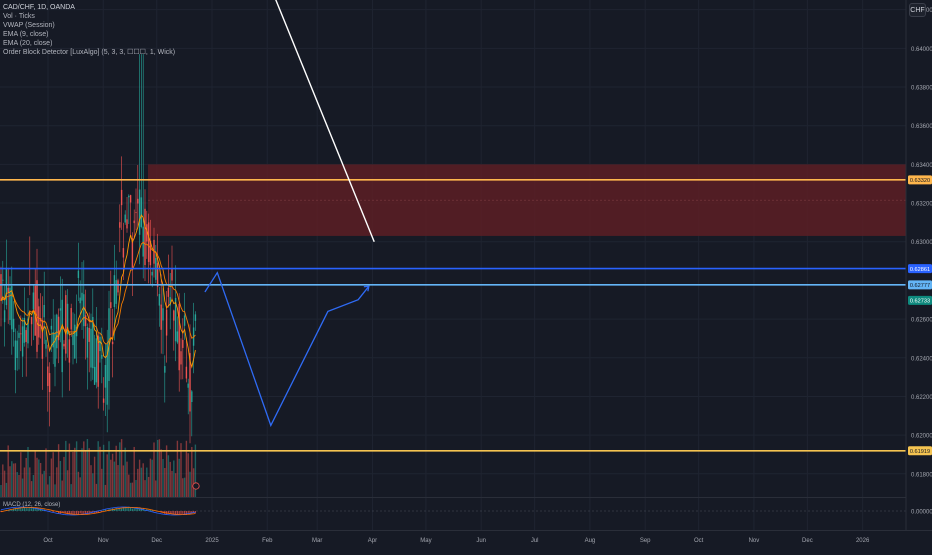 The width and height of the screenshot is (932, 555). I want to click on level-tag-label: 0.63320, so click(920, 181).